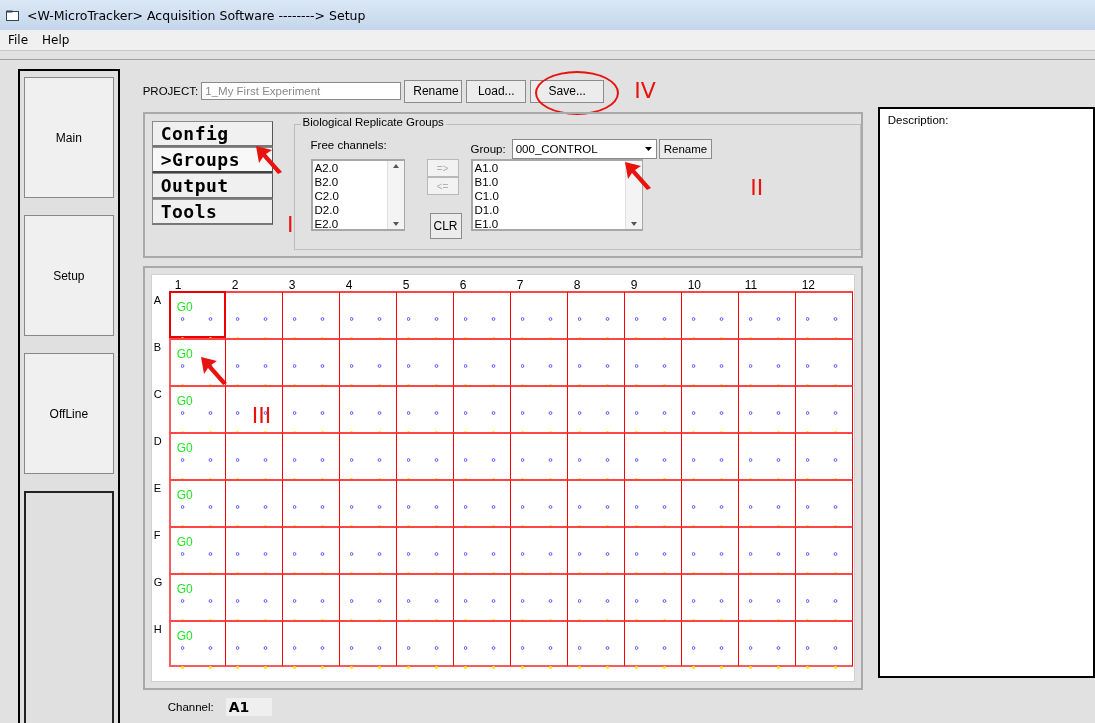 This screenshot has height=723, width=1095. I want to click on list-item: D2.0, so click(350, 210).